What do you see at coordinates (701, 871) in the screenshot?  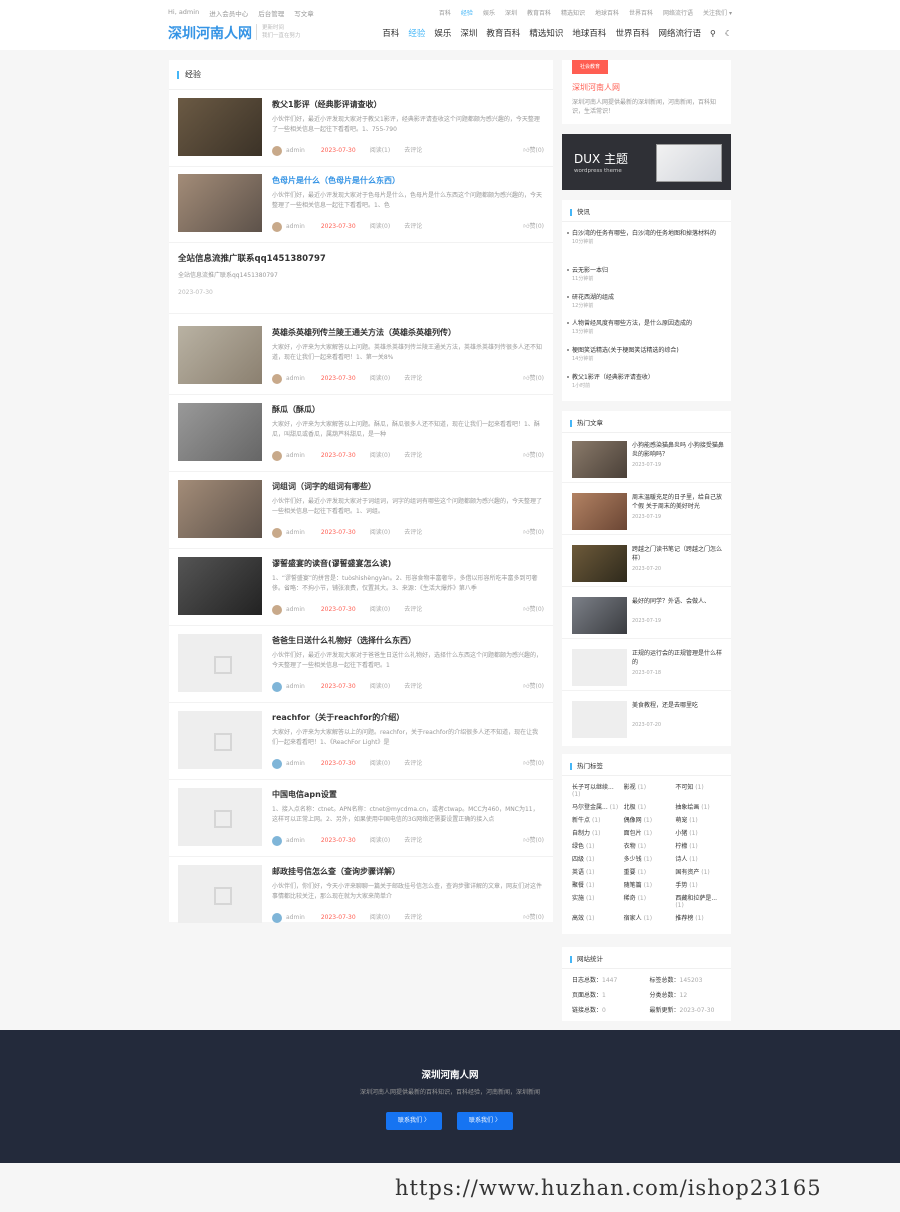 I see `tag-link: 国有资产 (1)` at bounding box center [701, 871].